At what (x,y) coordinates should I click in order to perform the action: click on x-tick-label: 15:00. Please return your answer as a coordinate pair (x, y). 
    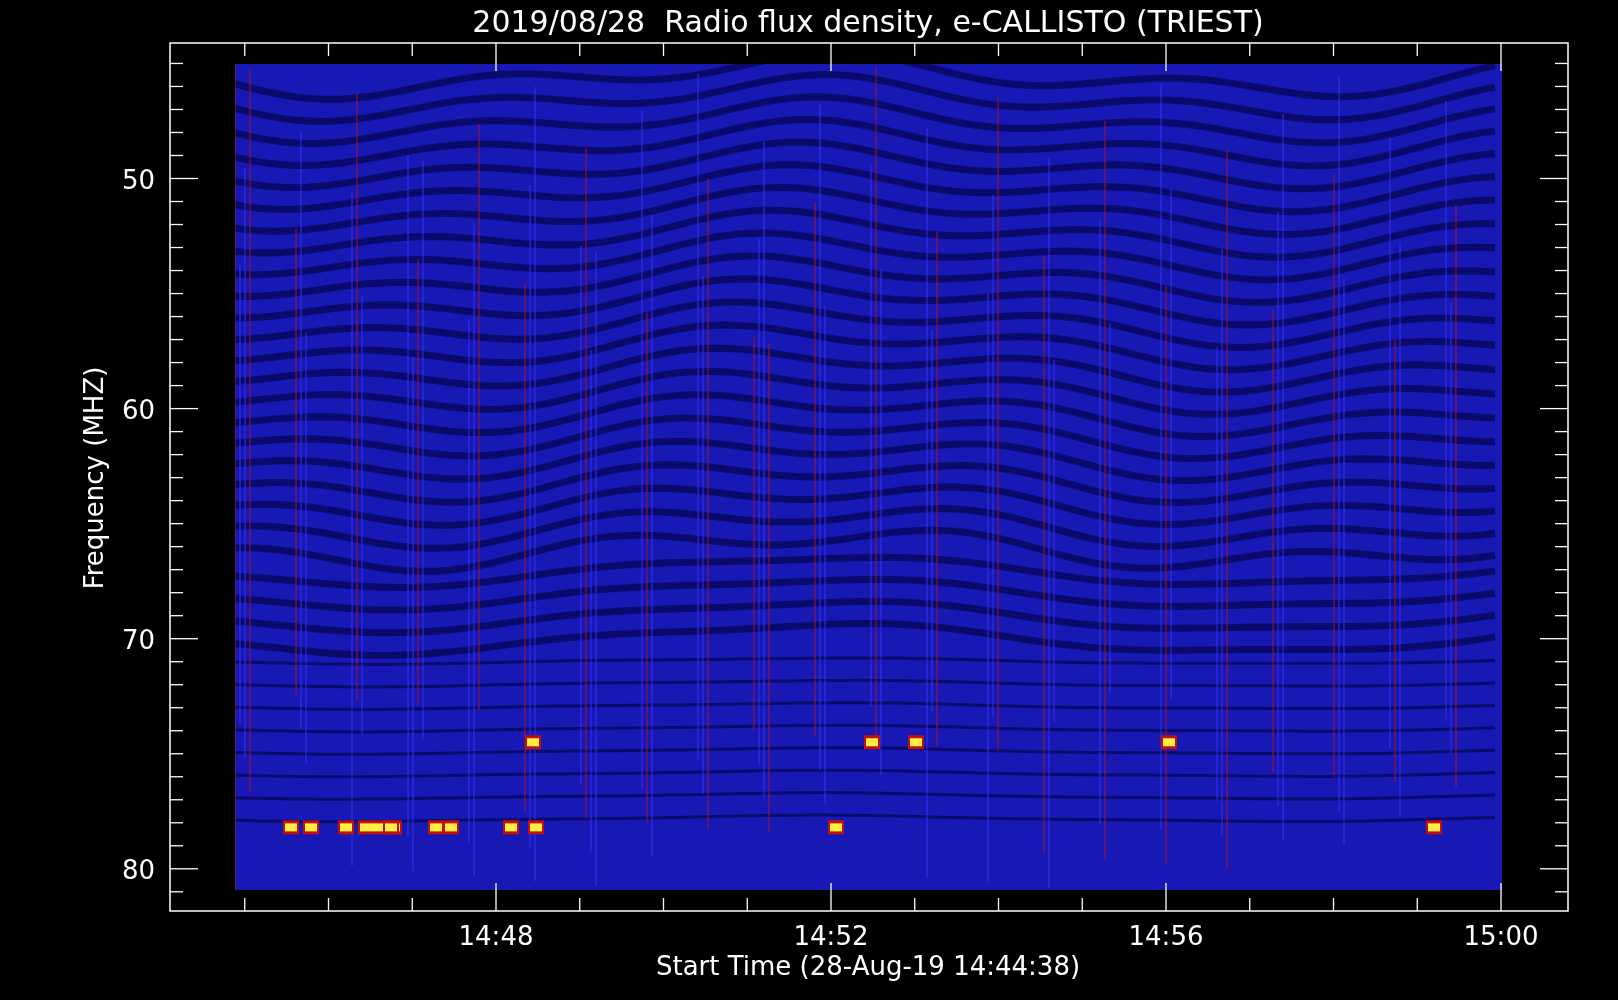
    Looking at the image, I should click on (1501, 936).